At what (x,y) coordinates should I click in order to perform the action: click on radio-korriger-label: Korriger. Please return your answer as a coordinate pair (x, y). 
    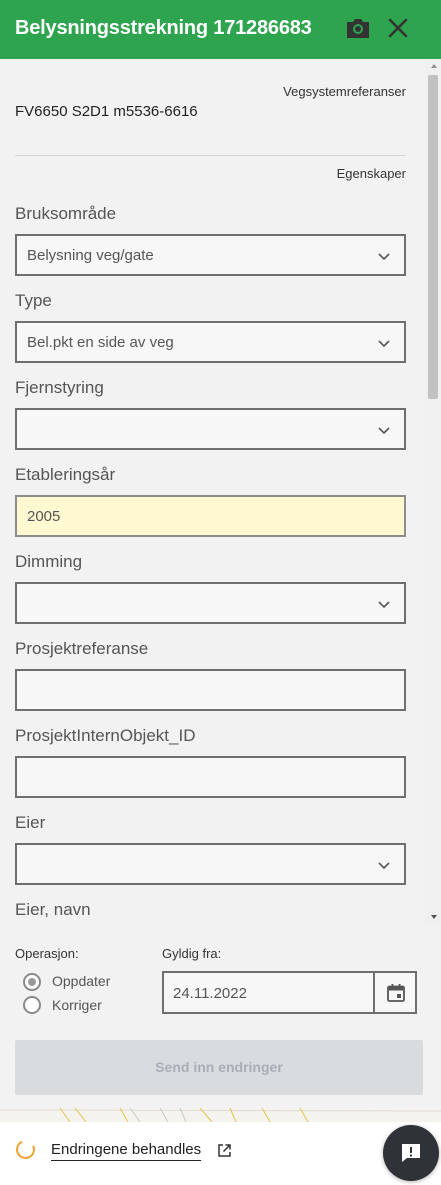
    Looking at the image, I should click on (77, 1005).